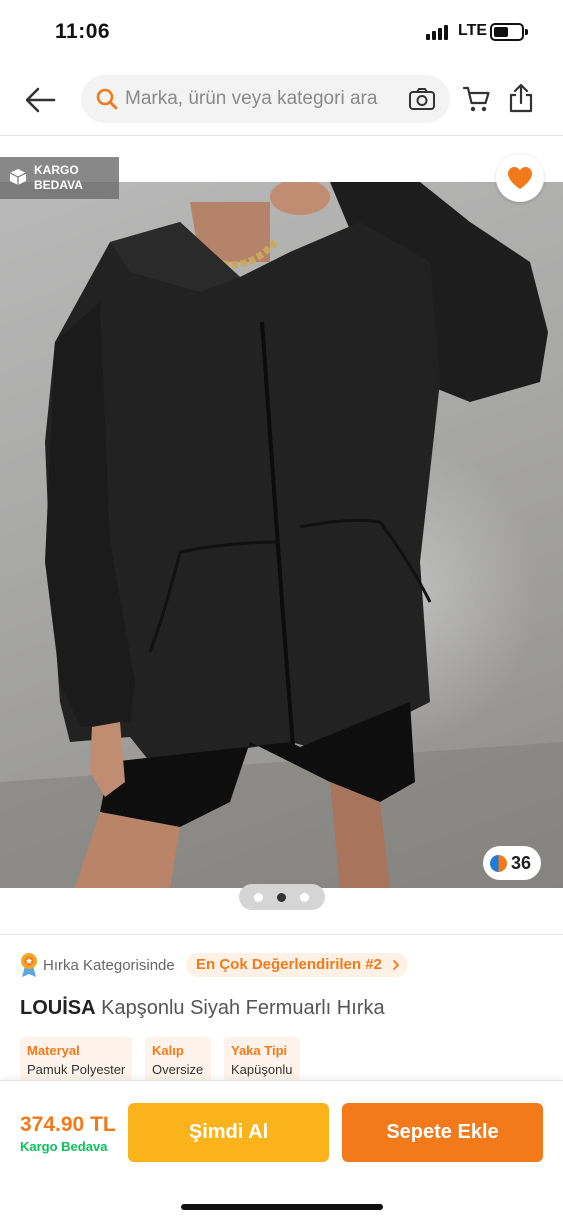 The image size is (563, 1219). Describe the element at coordinates (29, 965) in the screenshot. I see `medal-icon` at that location.